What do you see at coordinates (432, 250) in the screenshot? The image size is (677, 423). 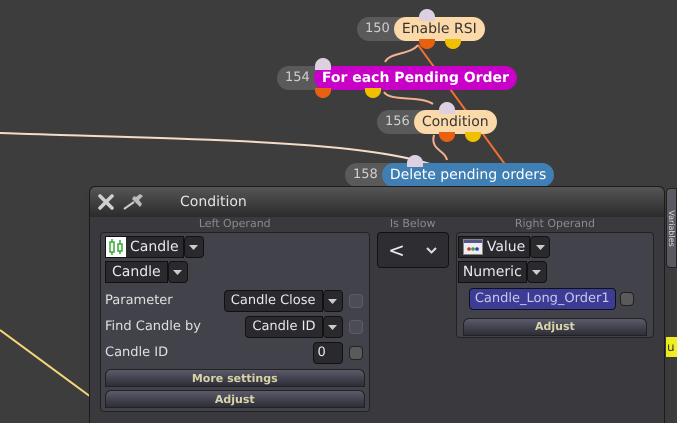 I see `chevron-down-icon` at bounding box center [432, 250].